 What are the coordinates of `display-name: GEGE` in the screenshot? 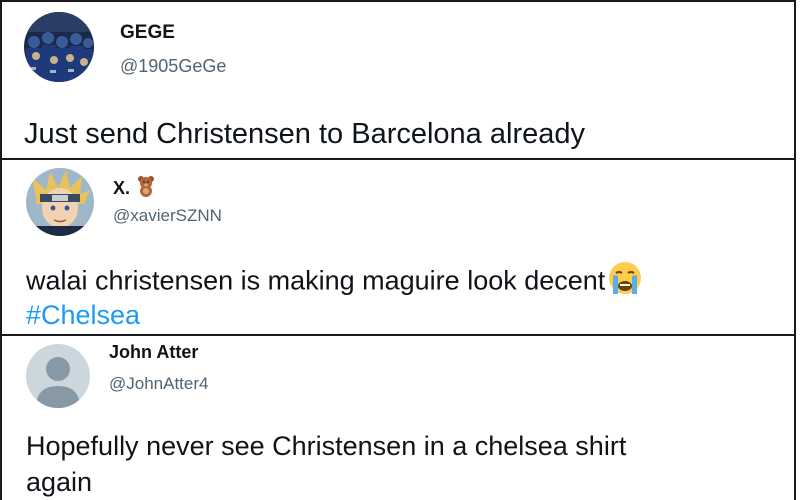 It's located at (147, 33).